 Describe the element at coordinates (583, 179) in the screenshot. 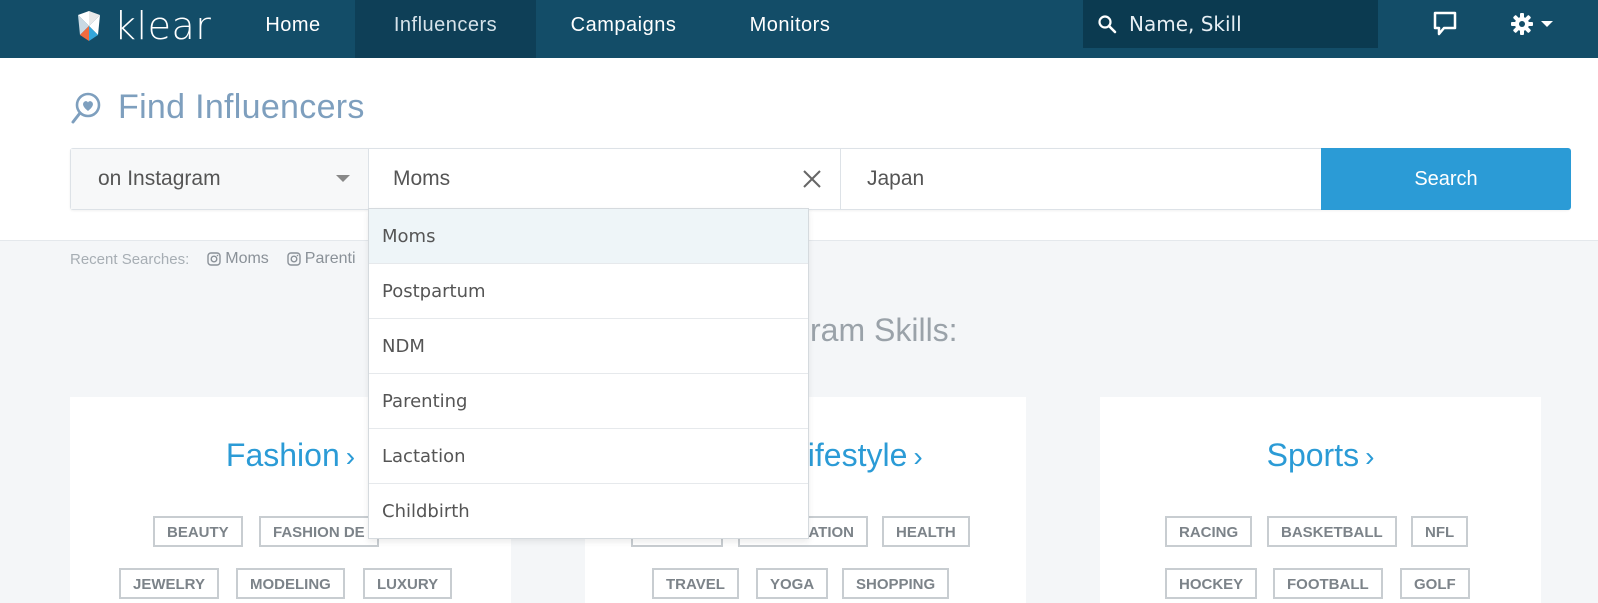

I see `skill-input` at that location.